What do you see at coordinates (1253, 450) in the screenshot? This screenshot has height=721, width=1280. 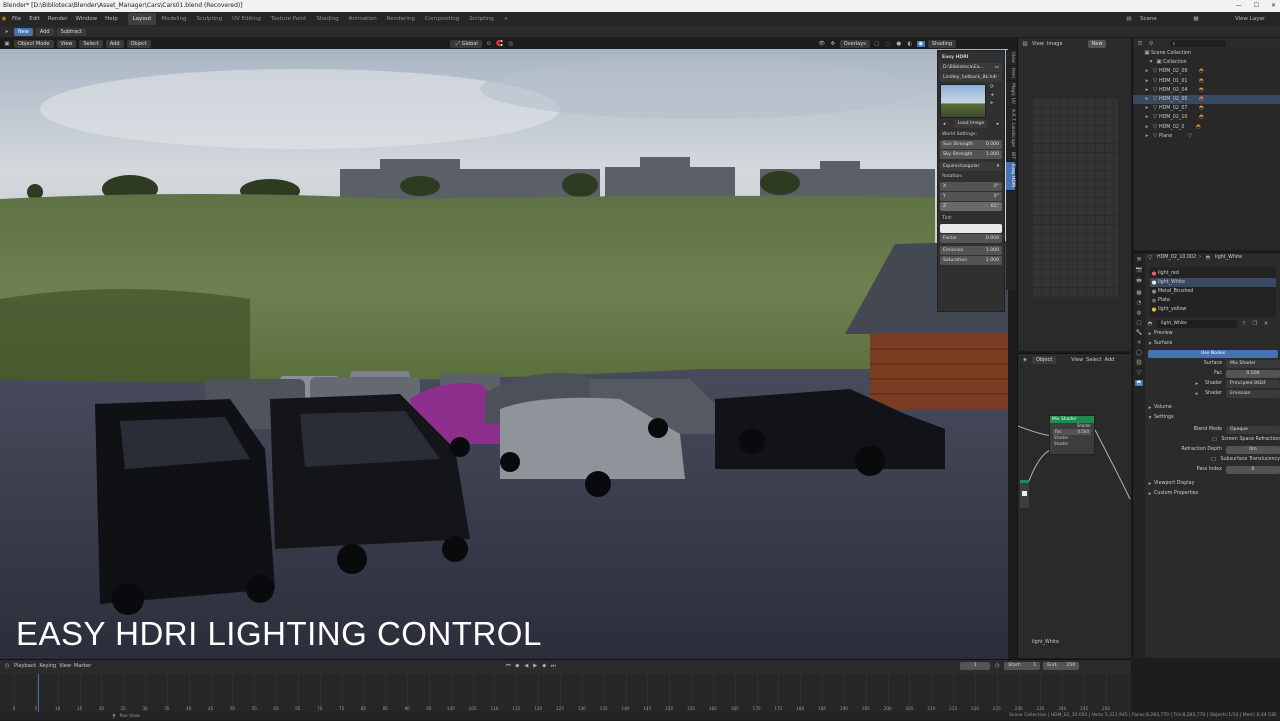 I see `refraction-depth-field: 0m` at bounding box center [1253, 450].